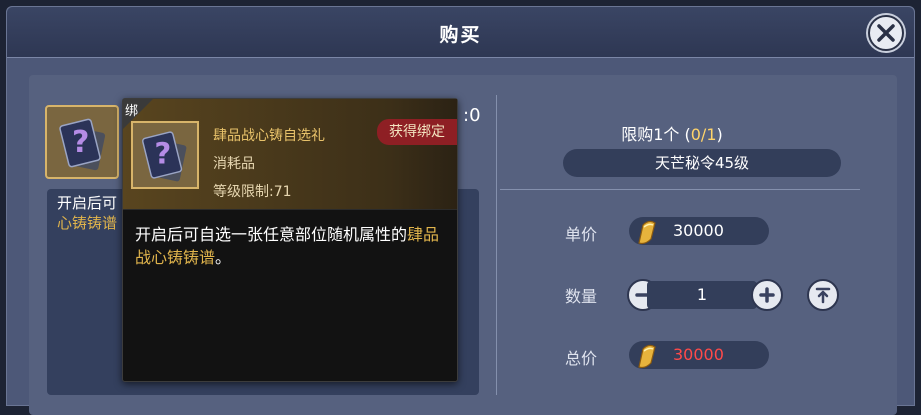 The height and width of the screenshot is (415, 921). I want to click on close-button, so click(886, 33).